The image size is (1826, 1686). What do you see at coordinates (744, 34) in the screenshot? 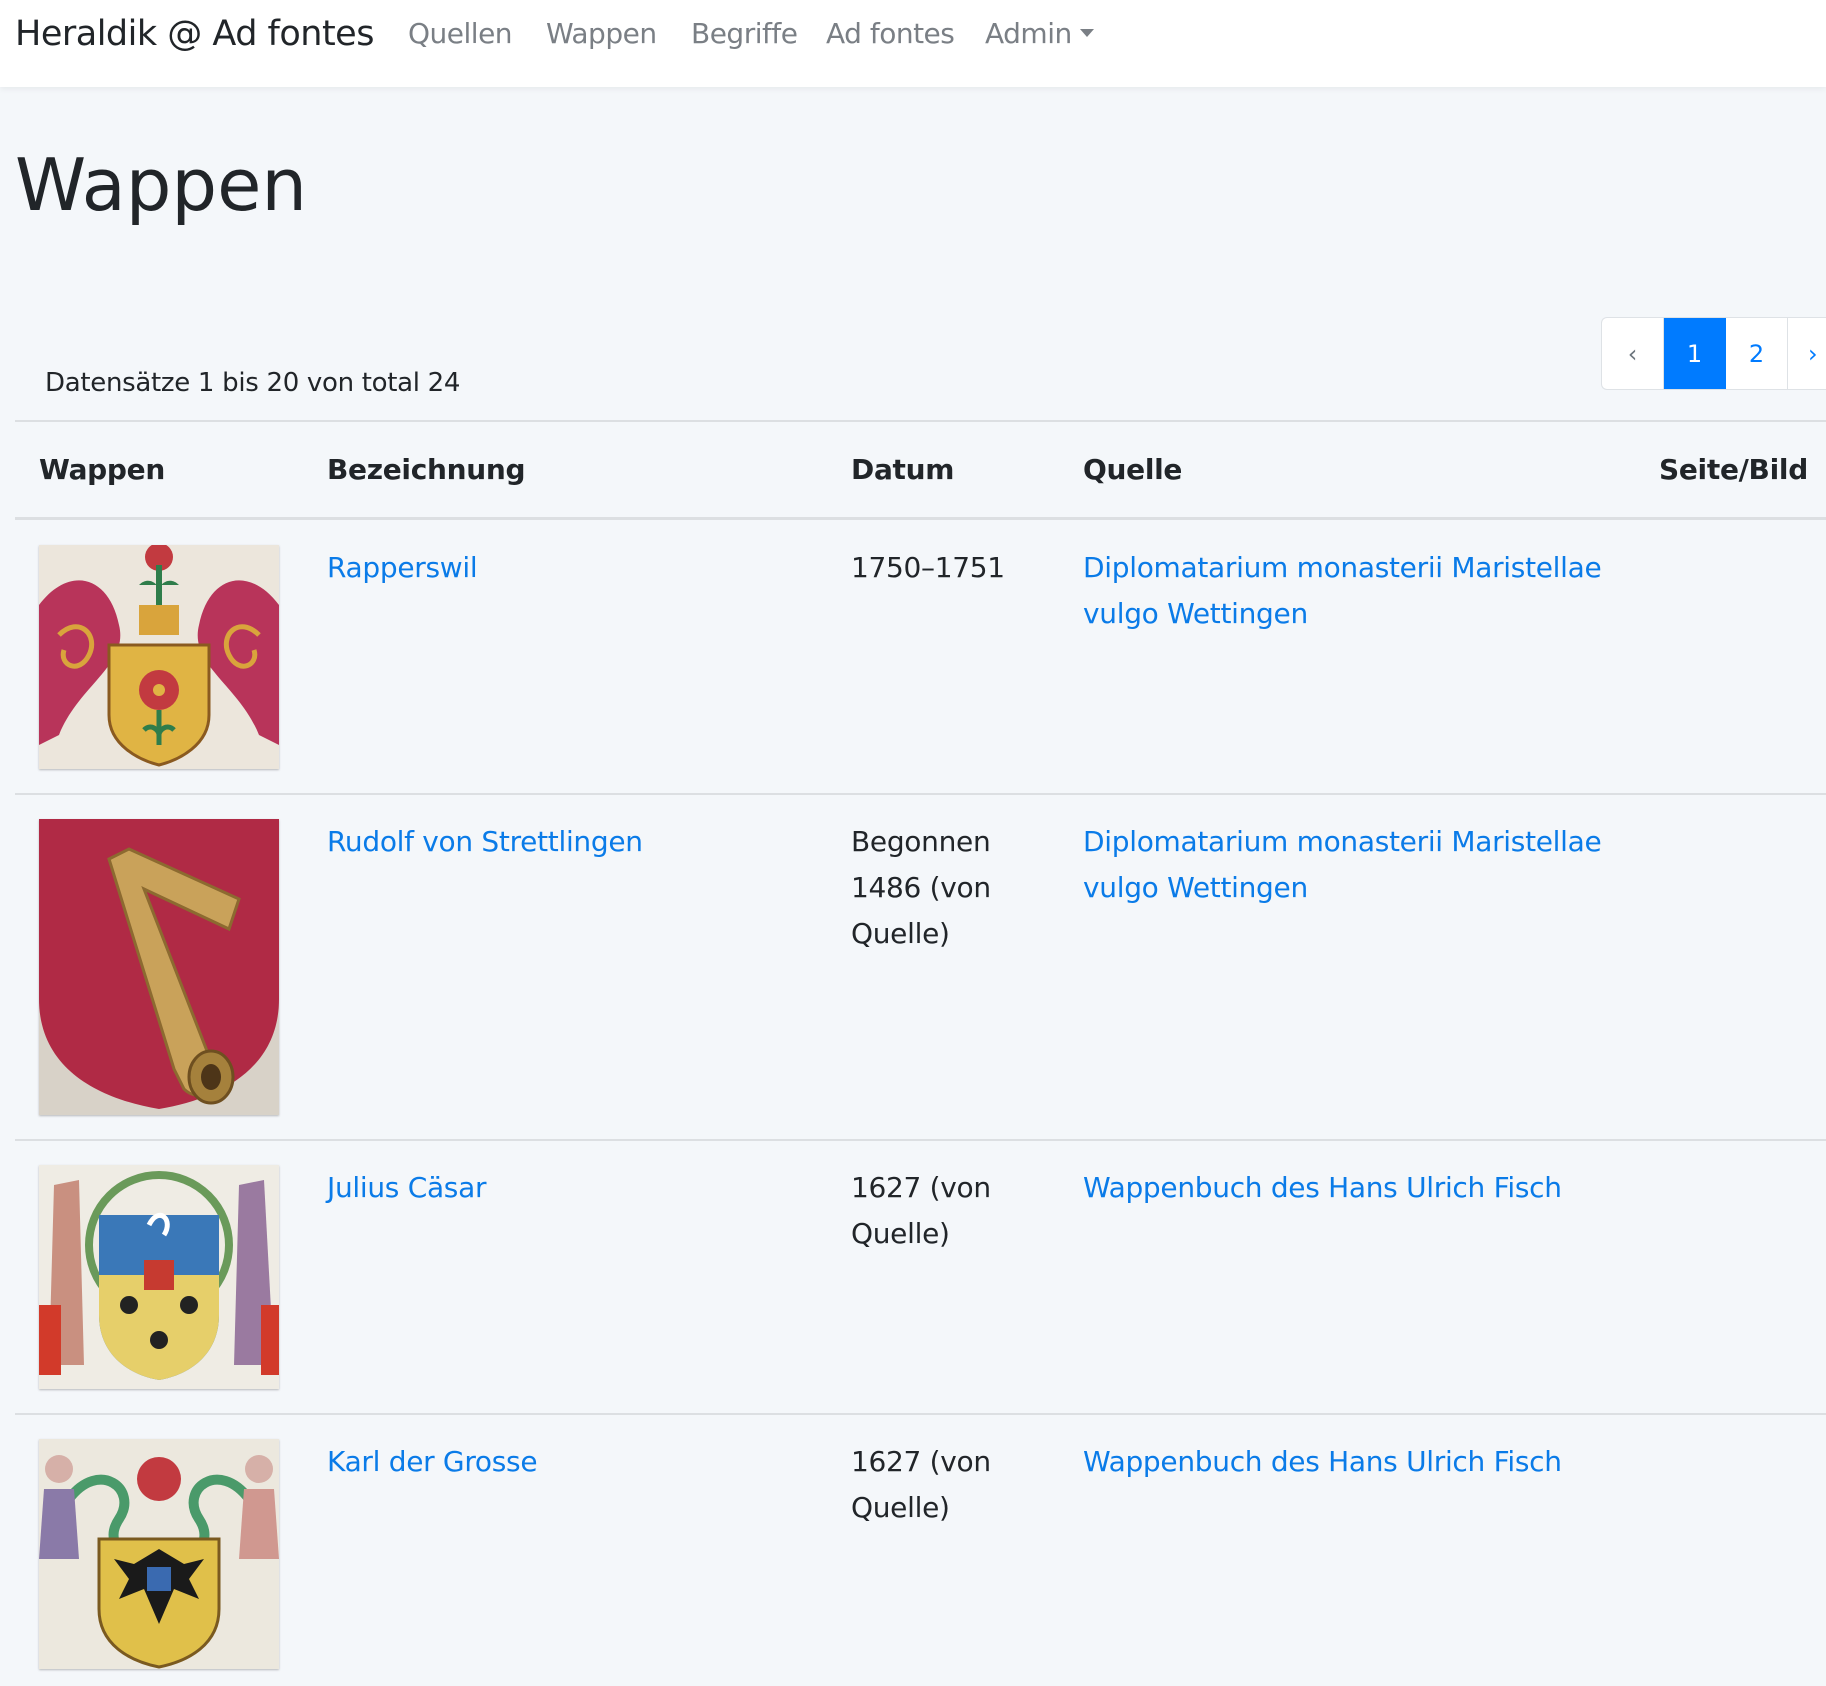
I see `nav-item-begriffe: Begriffe` at bounding box center [744, 34].